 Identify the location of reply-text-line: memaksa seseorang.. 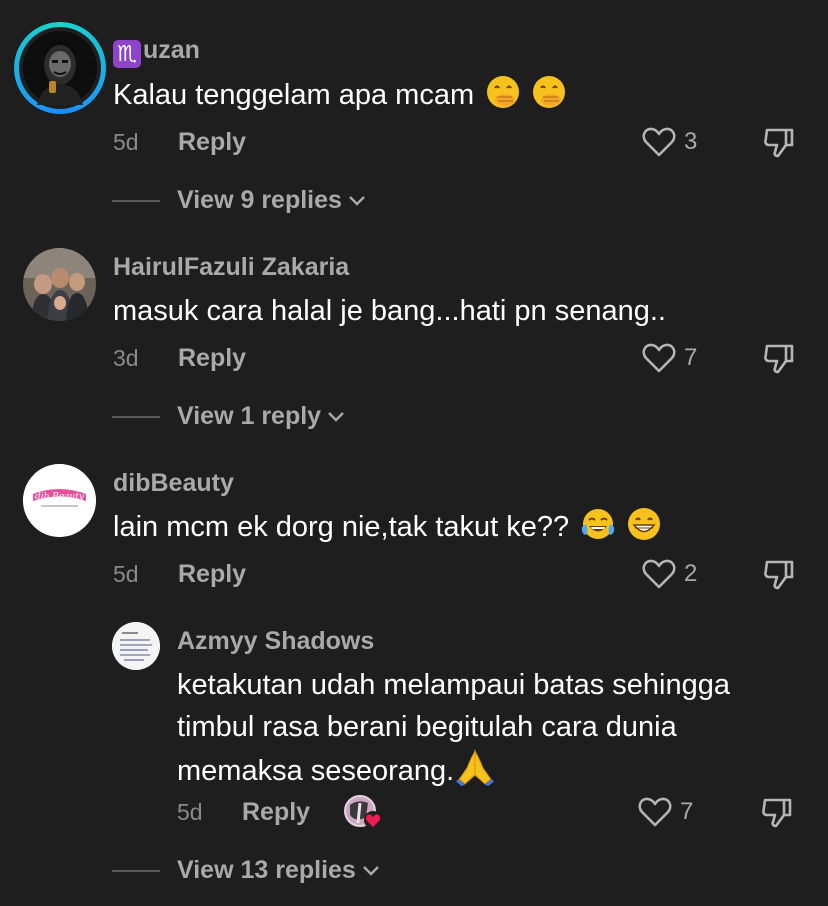
(316, 771).